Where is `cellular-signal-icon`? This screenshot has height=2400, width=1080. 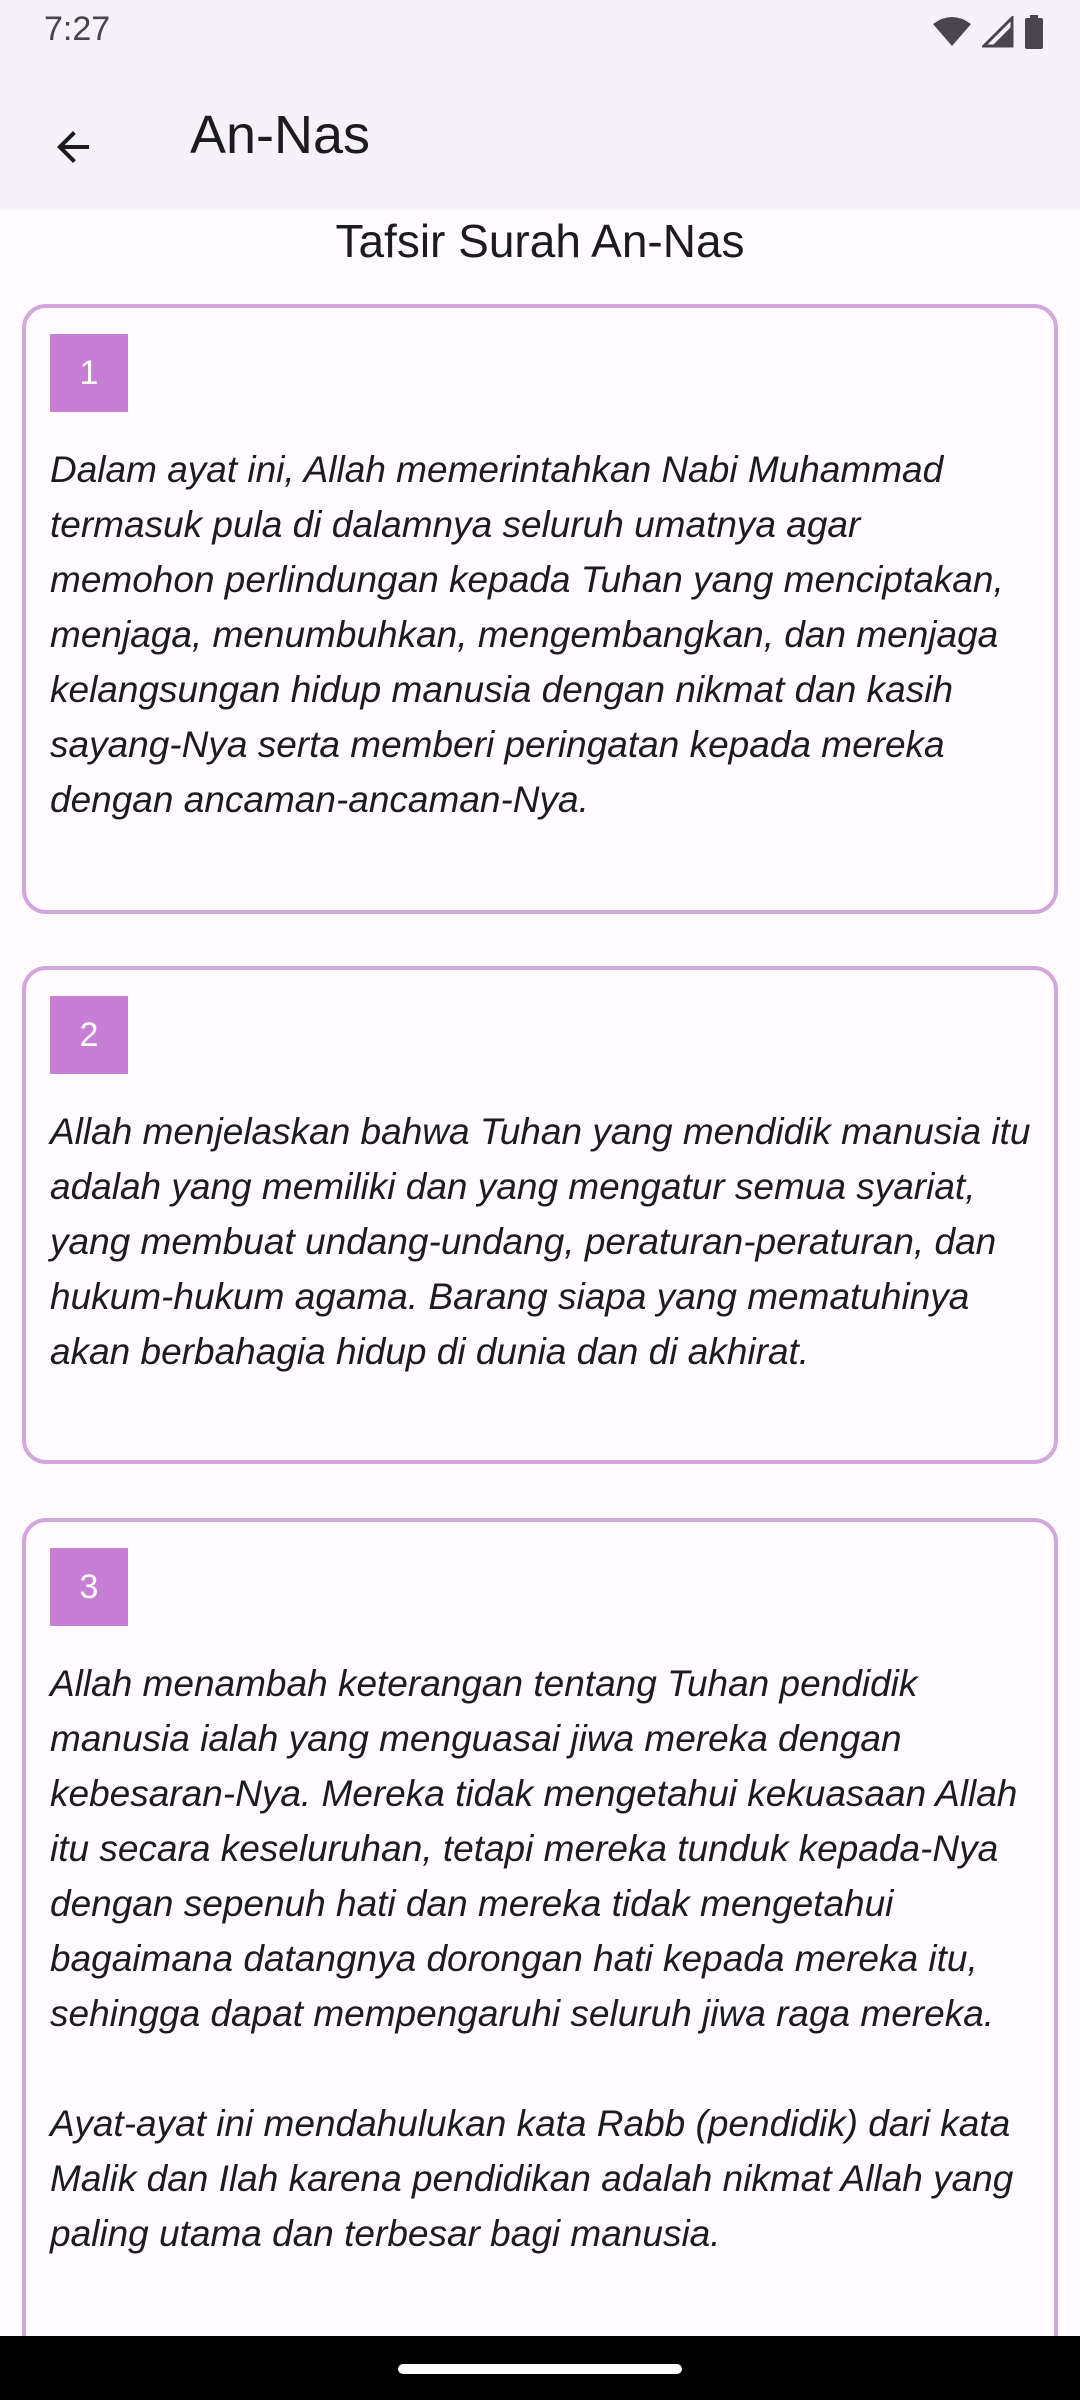 cellular-signal-icon is located at coordinates (998, 32).